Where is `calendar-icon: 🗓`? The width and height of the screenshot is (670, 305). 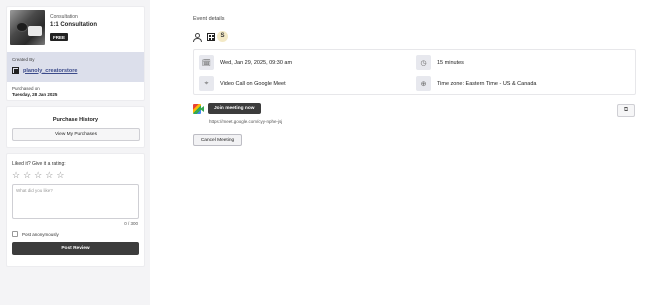
calendar-icon: 🗓 is located at coordinates (206, 62).